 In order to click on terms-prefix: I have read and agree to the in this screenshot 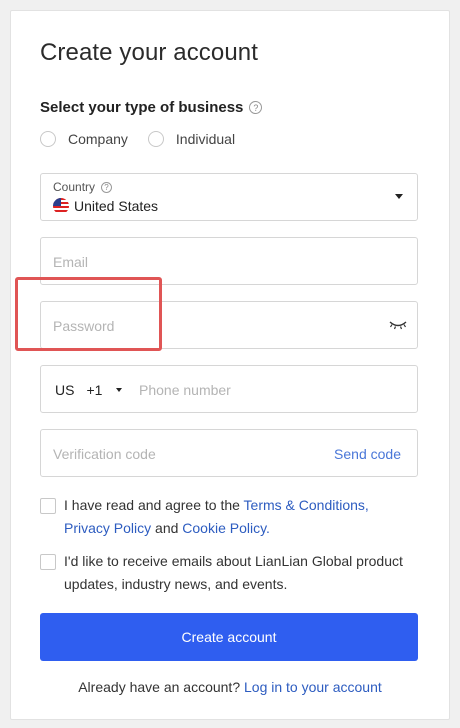, I will do `click(154, 505)`.